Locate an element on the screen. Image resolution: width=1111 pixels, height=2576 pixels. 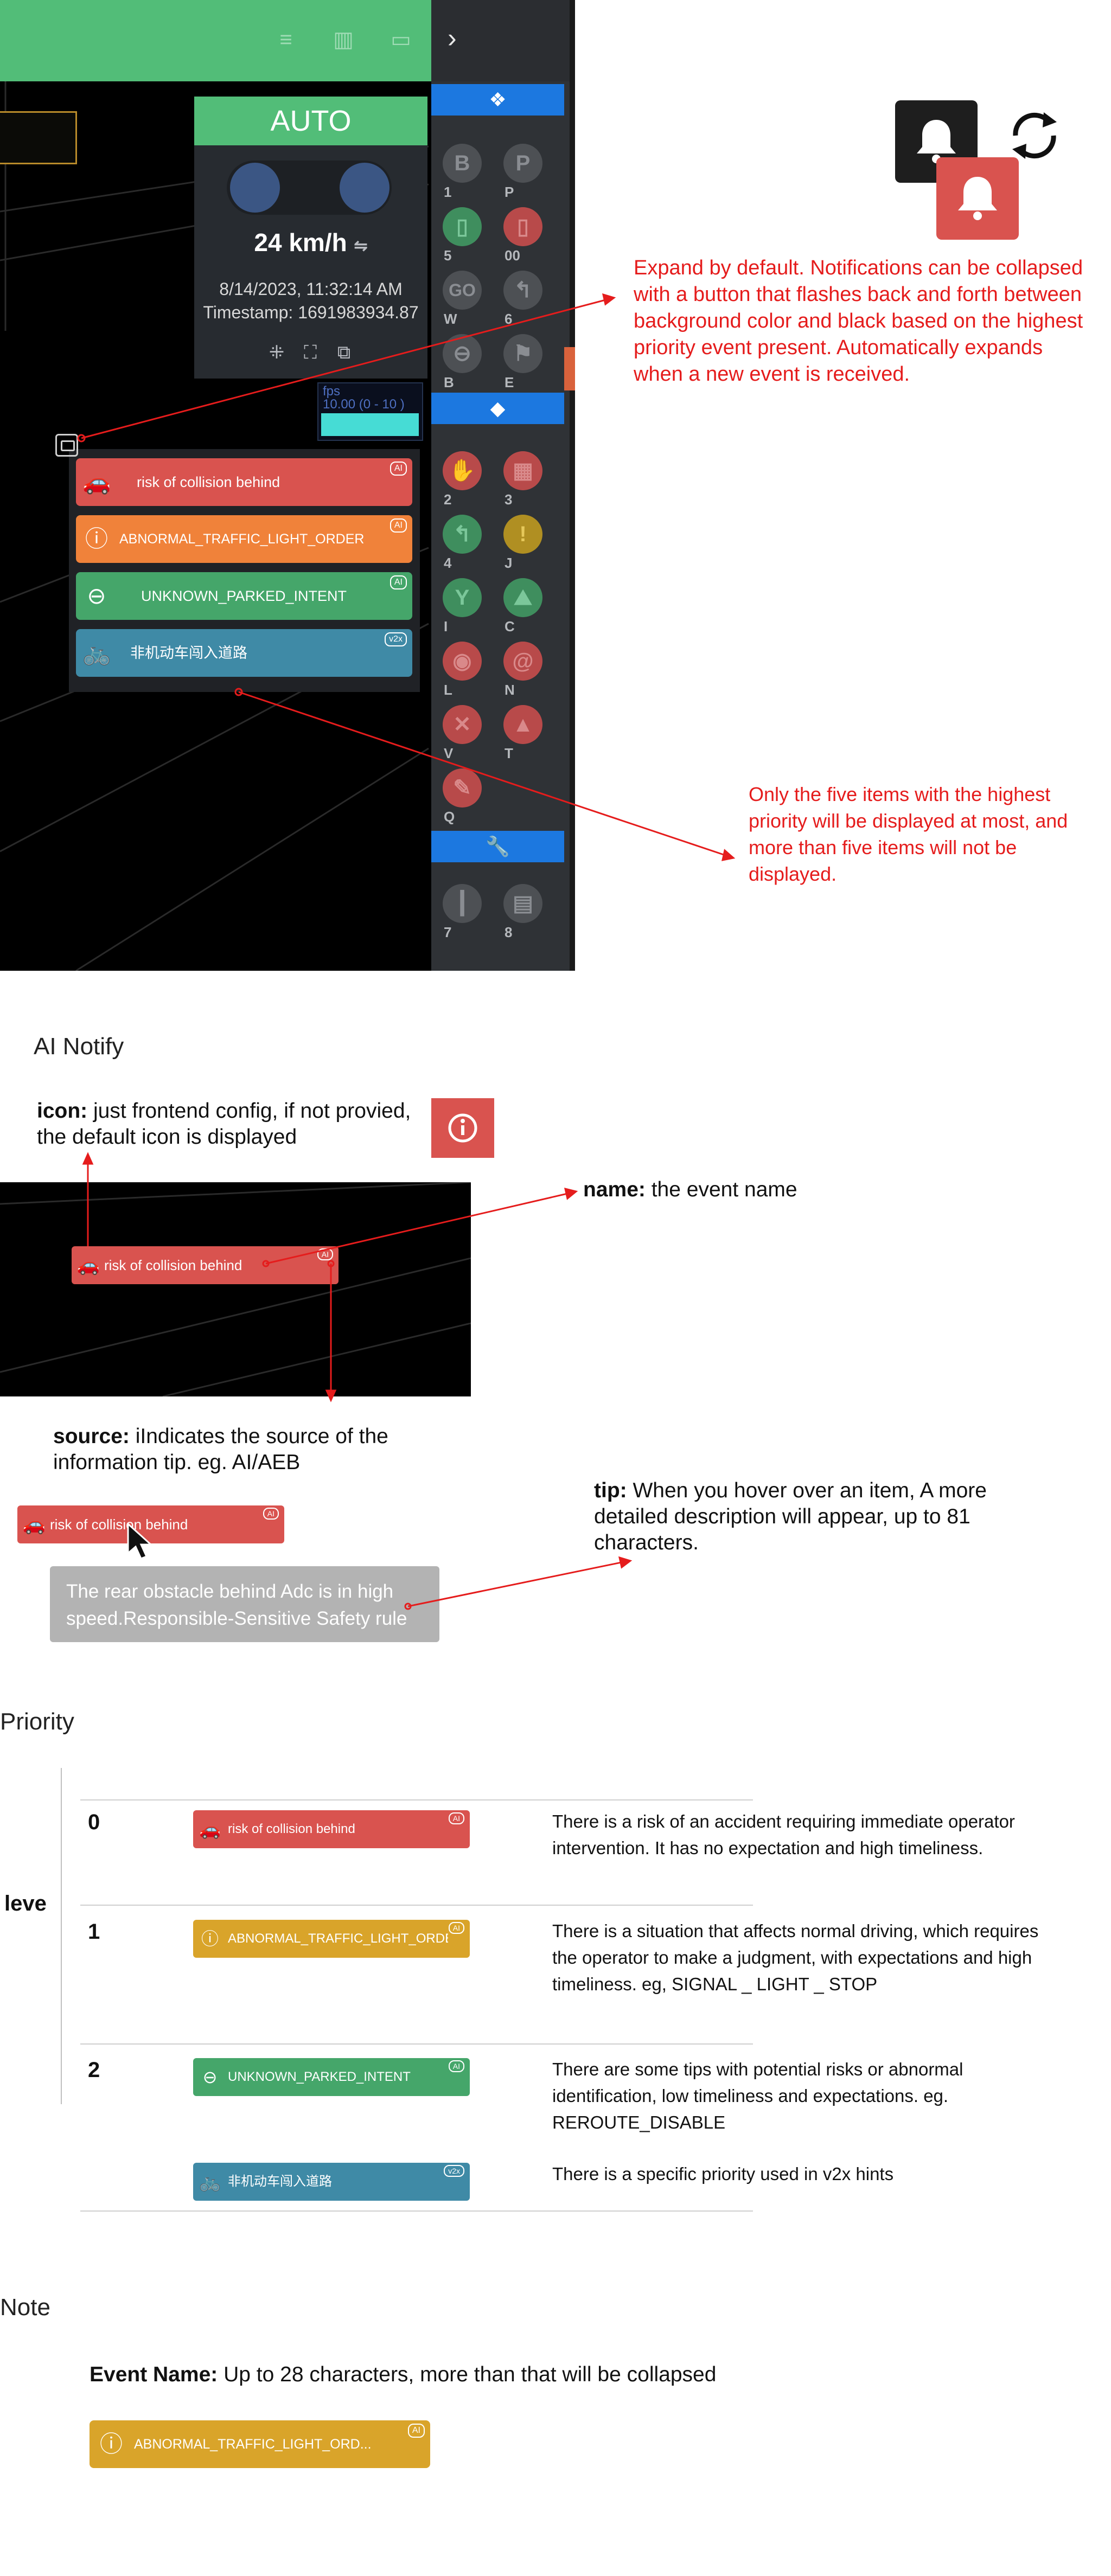
note-label: Event Name: is located at coordinates (154, 2374).